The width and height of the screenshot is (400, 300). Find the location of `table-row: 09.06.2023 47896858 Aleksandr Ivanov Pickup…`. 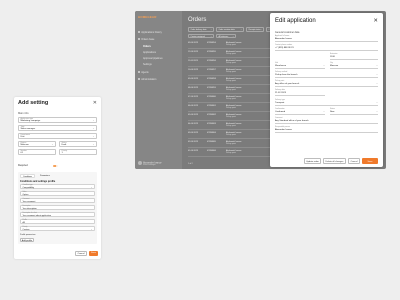

table-row: 09.06.2023 47896858 Aleksandr Ivanov Pickup… is located at coordinates (230, 80).